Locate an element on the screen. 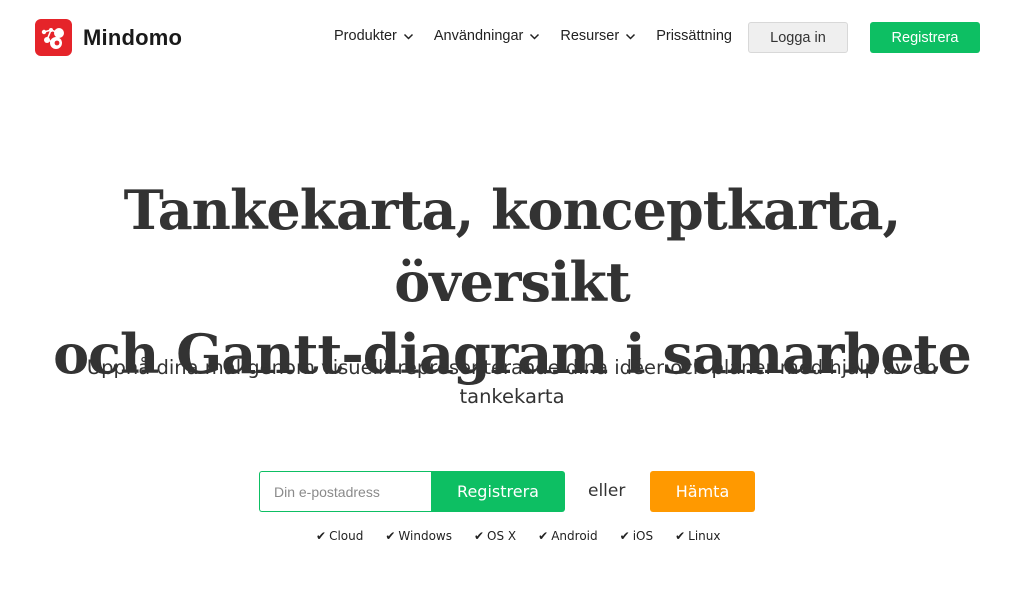 The height and width of the screenshot is (605, 1024). nav-item-label: Prissättning is located at coordinates (694, 36).